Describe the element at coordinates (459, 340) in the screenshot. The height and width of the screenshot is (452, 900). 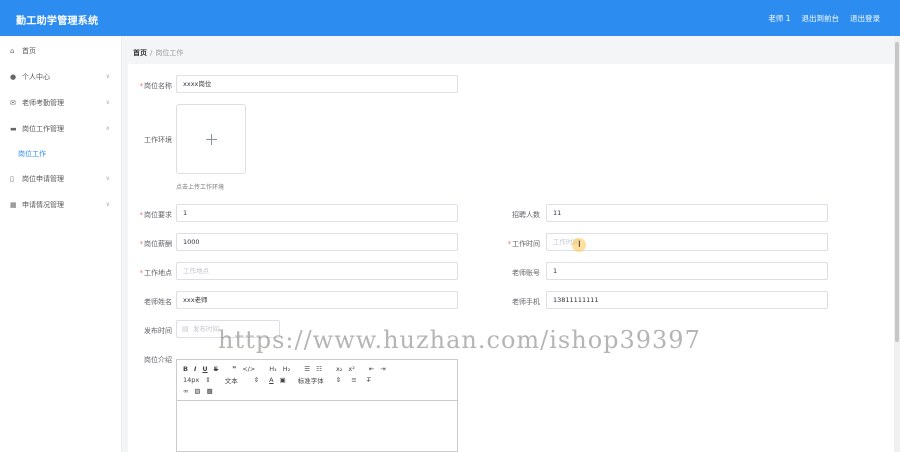
I see `watermark: https://www.huzhan.com/ishop39397` at that location.